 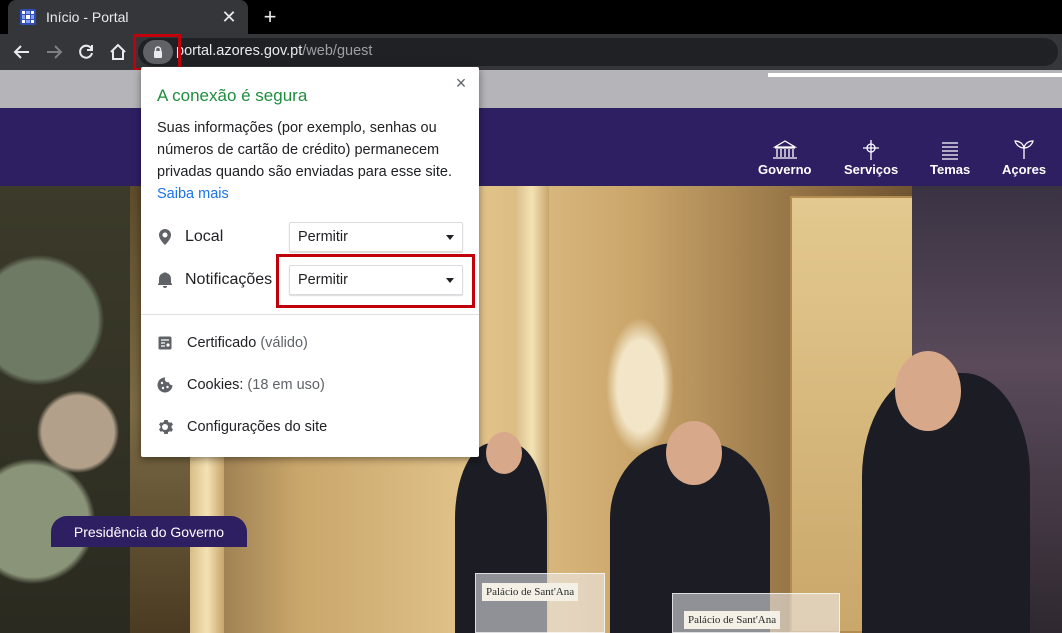 I want to click on permission-row-notifications: Notificações Permitir, so click(x=312, y=280).